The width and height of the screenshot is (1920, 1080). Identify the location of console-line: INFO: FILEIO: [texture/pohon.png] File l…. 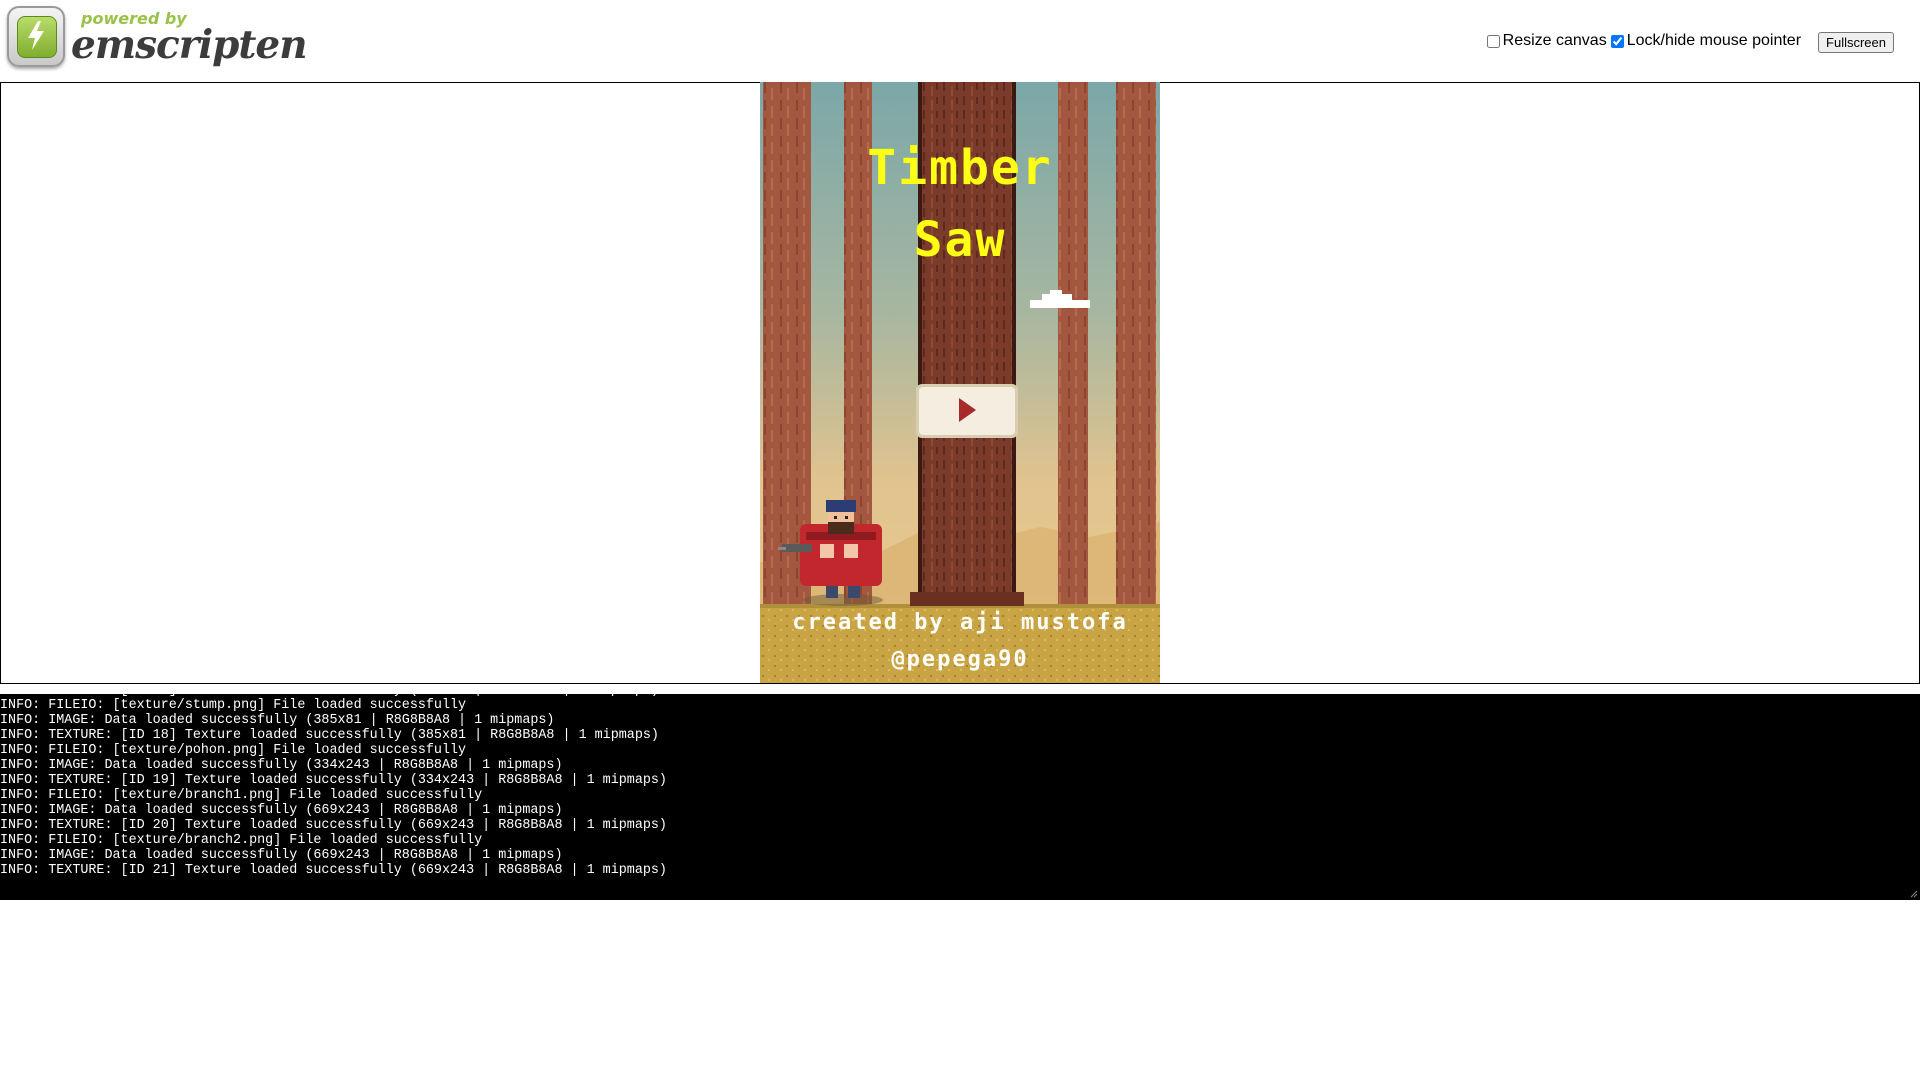
(233, 750).